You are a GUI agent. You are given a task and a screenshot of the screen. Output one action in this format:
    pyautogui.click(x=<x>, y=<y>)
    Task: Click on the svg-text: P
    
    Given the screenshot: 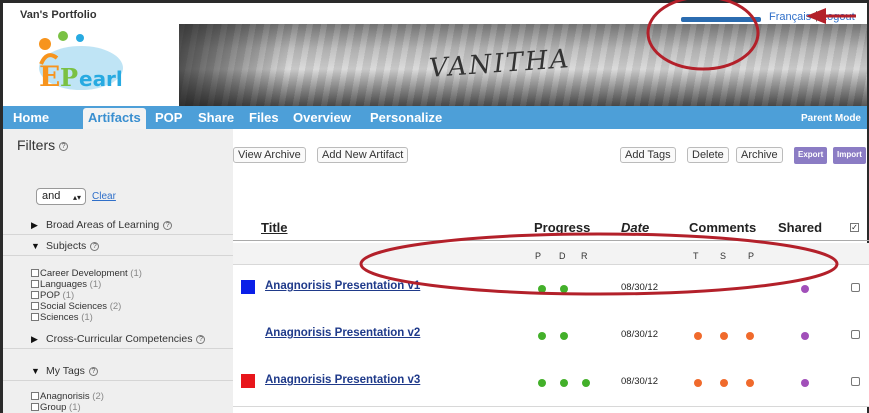 What is the action you would take?
    pyautogui.click(x=69, y=77)
    